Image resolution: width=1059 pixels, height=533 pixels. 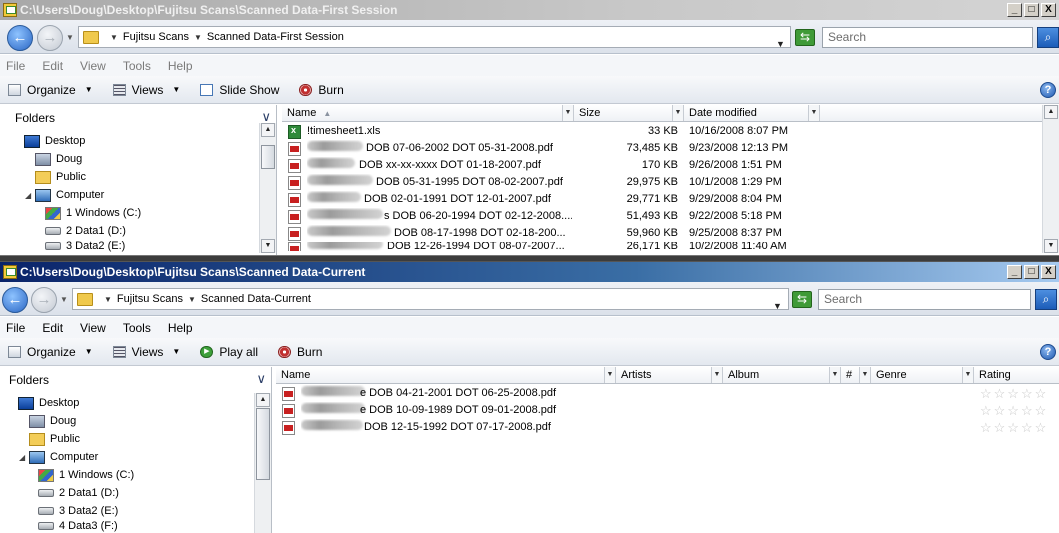 I want to click on column-name: Name ▲ ▼, so click(x=428, y=113).